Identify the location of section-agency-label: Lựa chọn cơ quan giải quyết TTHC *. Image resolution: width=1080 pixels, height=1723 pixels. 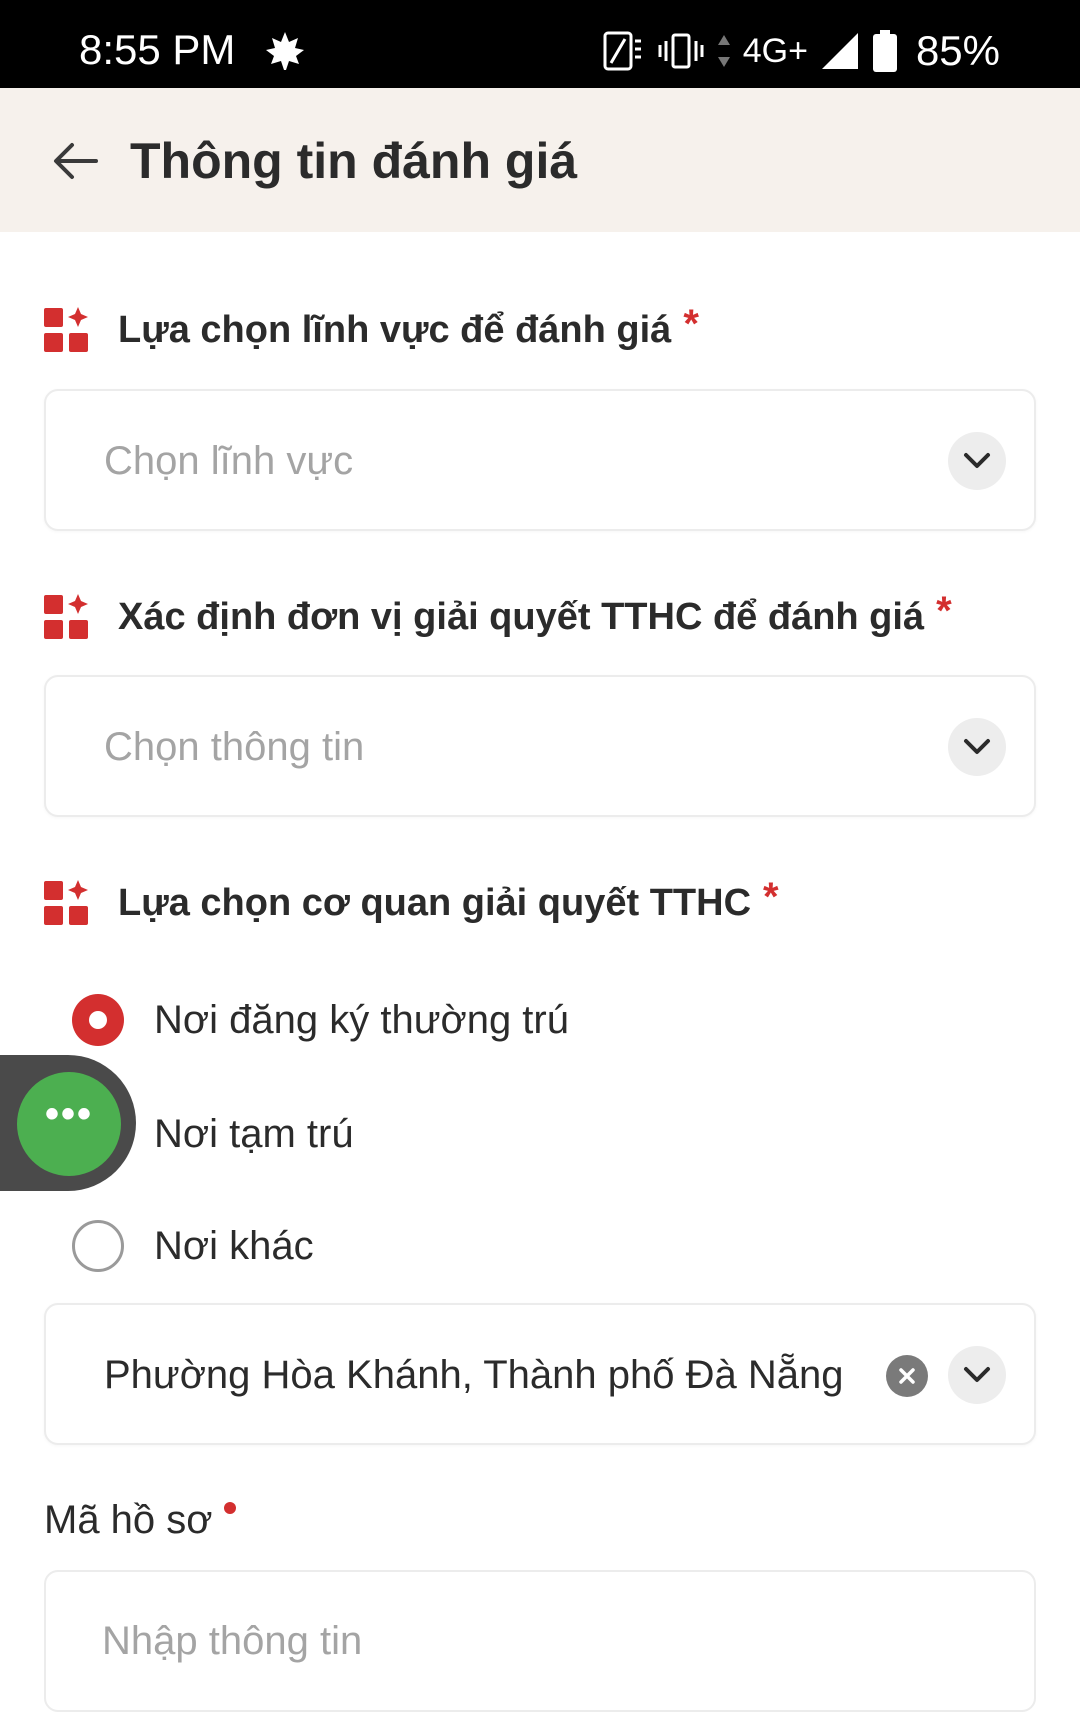
(410, 901).